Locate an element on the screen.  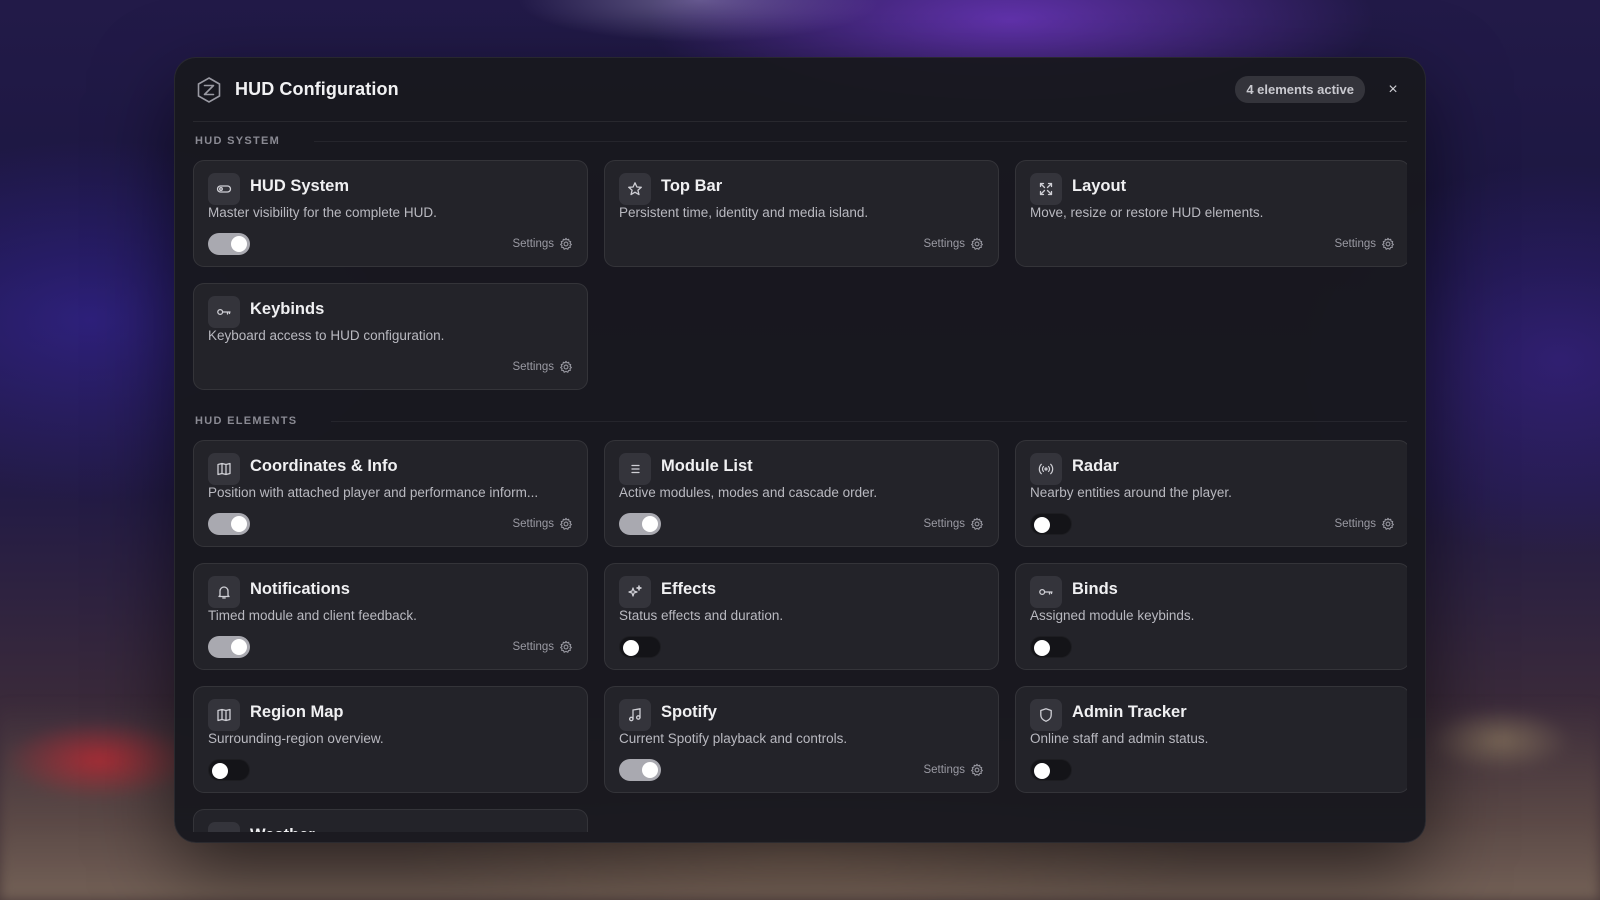
section-label: HUD SYSTEM is located at coordinates (238, 141).